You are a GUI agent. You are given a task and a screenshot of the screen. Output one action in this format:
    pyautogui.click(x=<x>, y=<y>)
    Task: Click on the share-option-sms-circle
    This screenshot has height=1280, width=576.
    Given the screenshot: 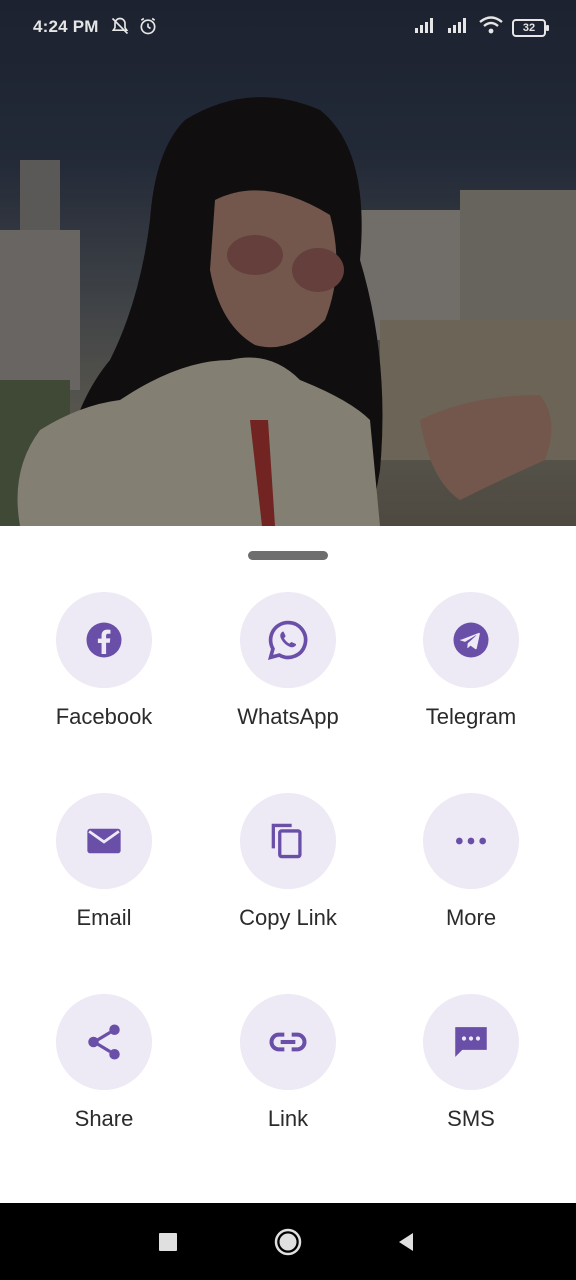 What is the action you would take?
    pyautogui.click(x=471, y=1042)
    